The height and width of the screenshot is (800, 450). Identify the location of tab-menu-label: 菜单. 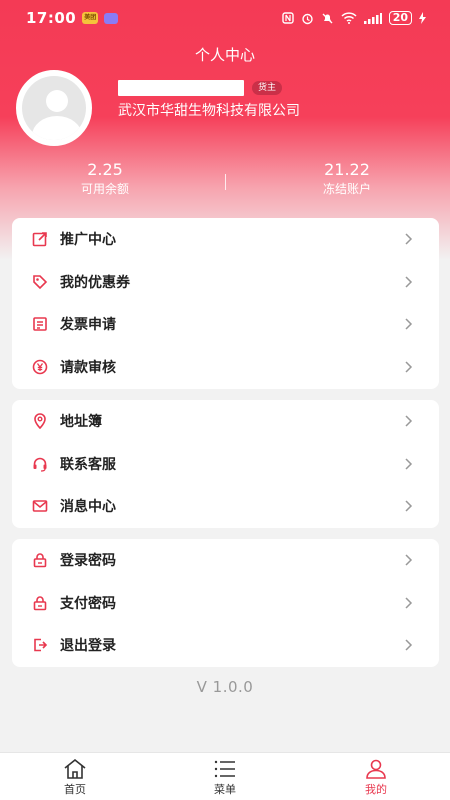
(225, 789).